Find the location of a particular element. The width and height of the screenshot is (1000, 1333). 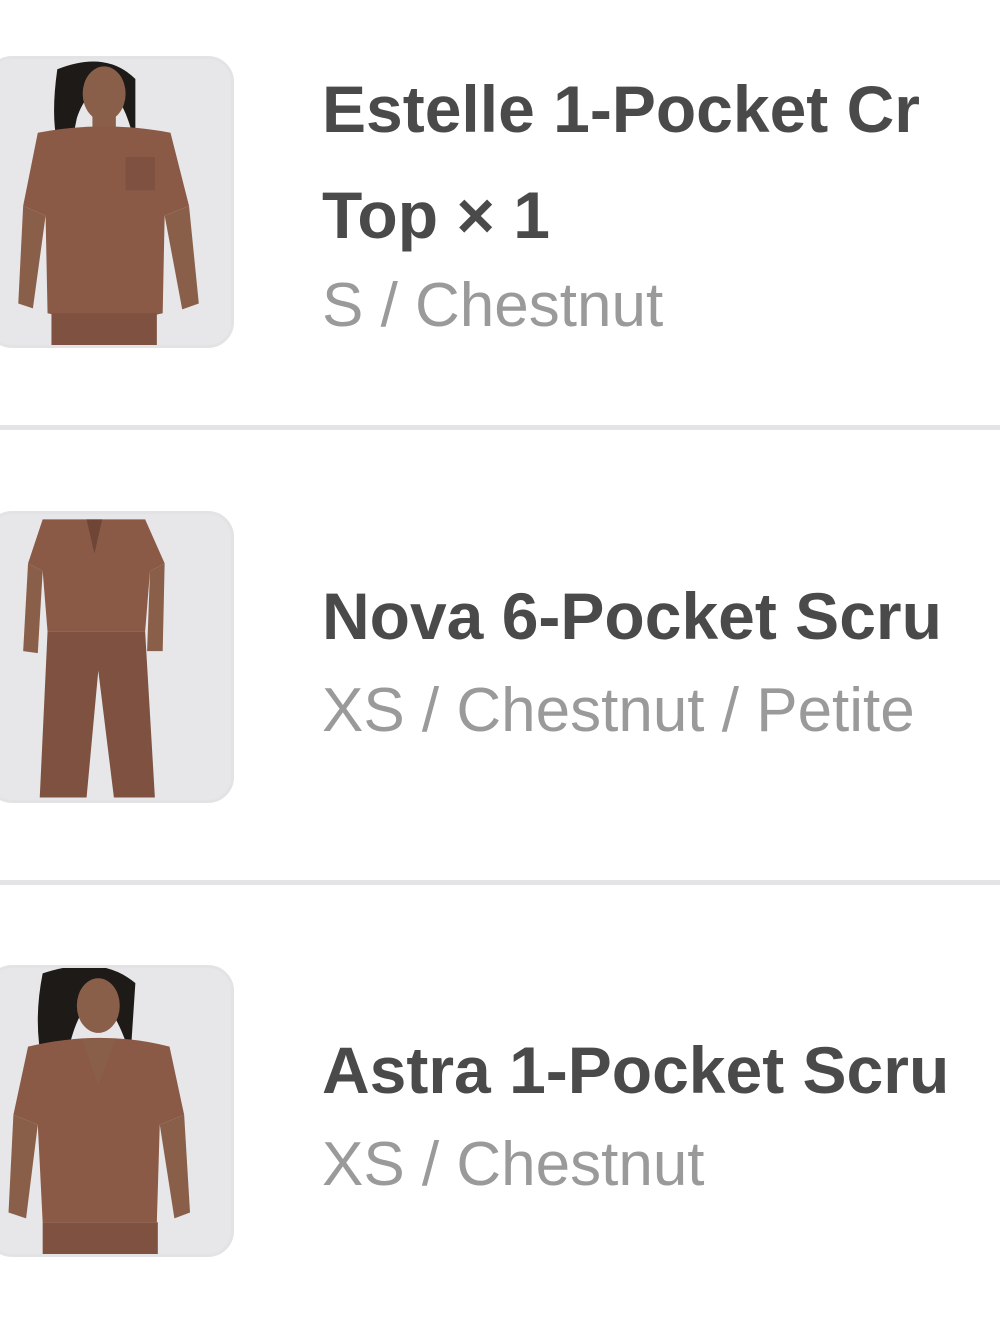

item-title: Nova 6-Pocket Scru is located at coordinates (632, 616).